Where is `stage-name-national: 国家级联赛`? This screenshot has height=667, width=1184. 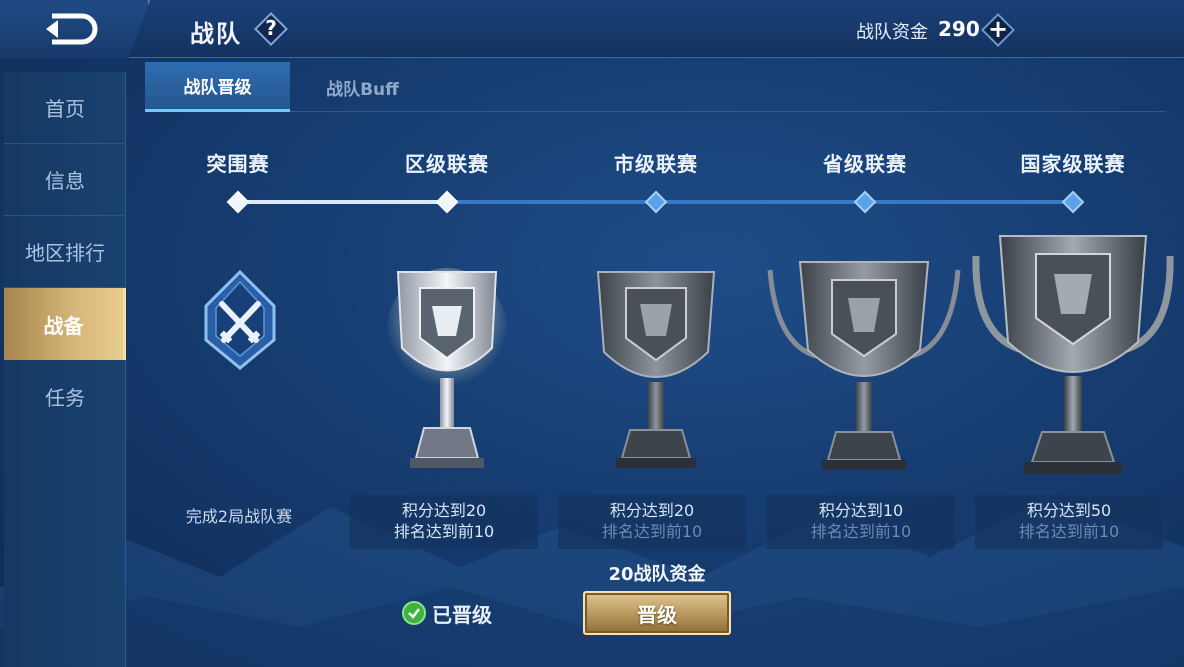
stage-name-national: 国家级联赛 is located at coordinates (1073, 164).